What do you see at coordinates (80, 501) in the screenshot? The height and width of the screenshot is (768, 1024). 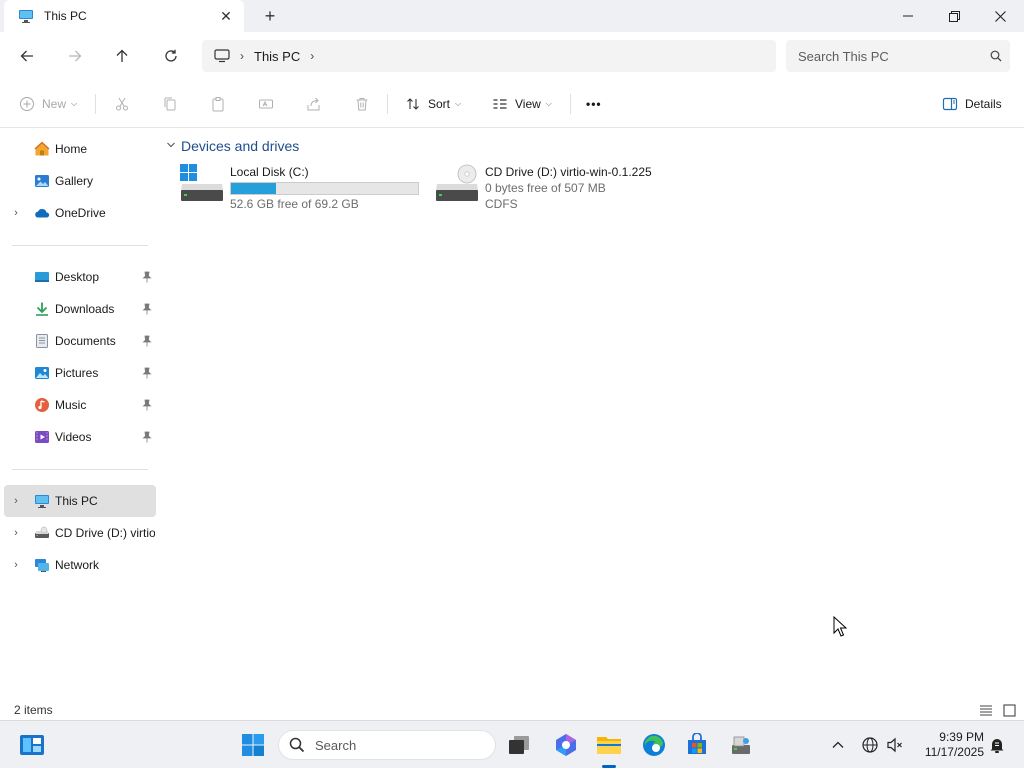 I see `sidebar-item-this-pc: › This PC` at bounding box center [80, 501].